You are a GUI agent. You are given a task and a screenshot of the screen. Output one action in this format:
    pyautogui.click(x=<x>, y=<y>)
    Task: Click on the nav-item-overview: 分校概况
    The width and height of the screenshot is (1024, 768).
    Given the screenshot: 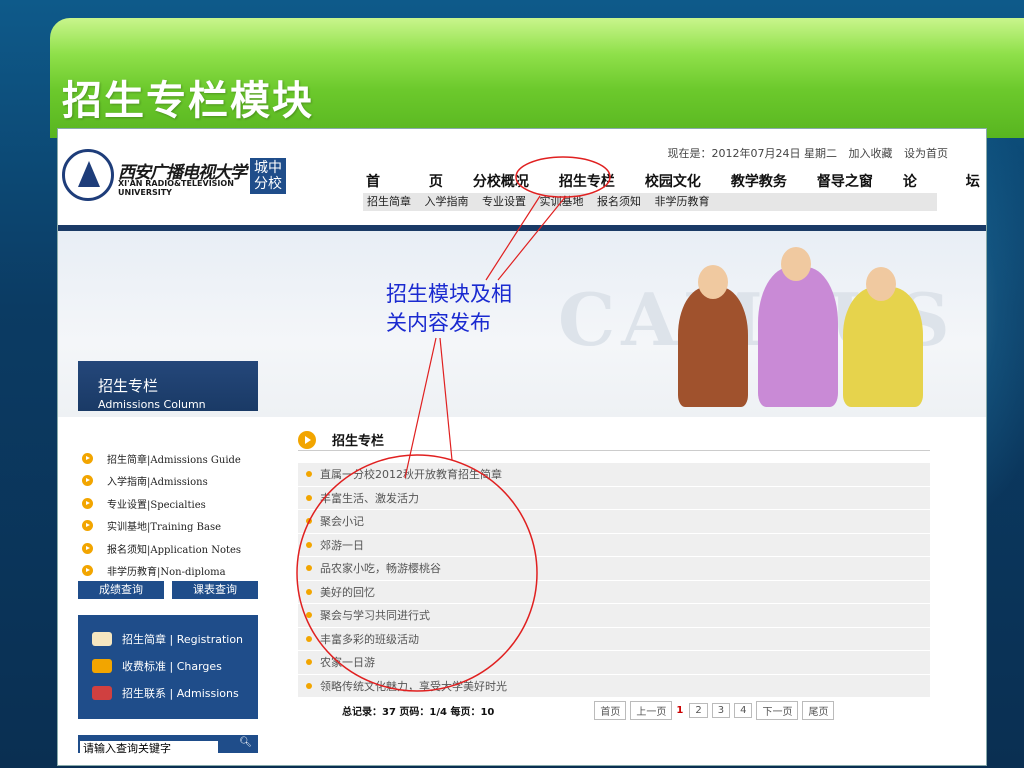 What is the action you would take?
    pyautogui.click(x=501, y=181)
    